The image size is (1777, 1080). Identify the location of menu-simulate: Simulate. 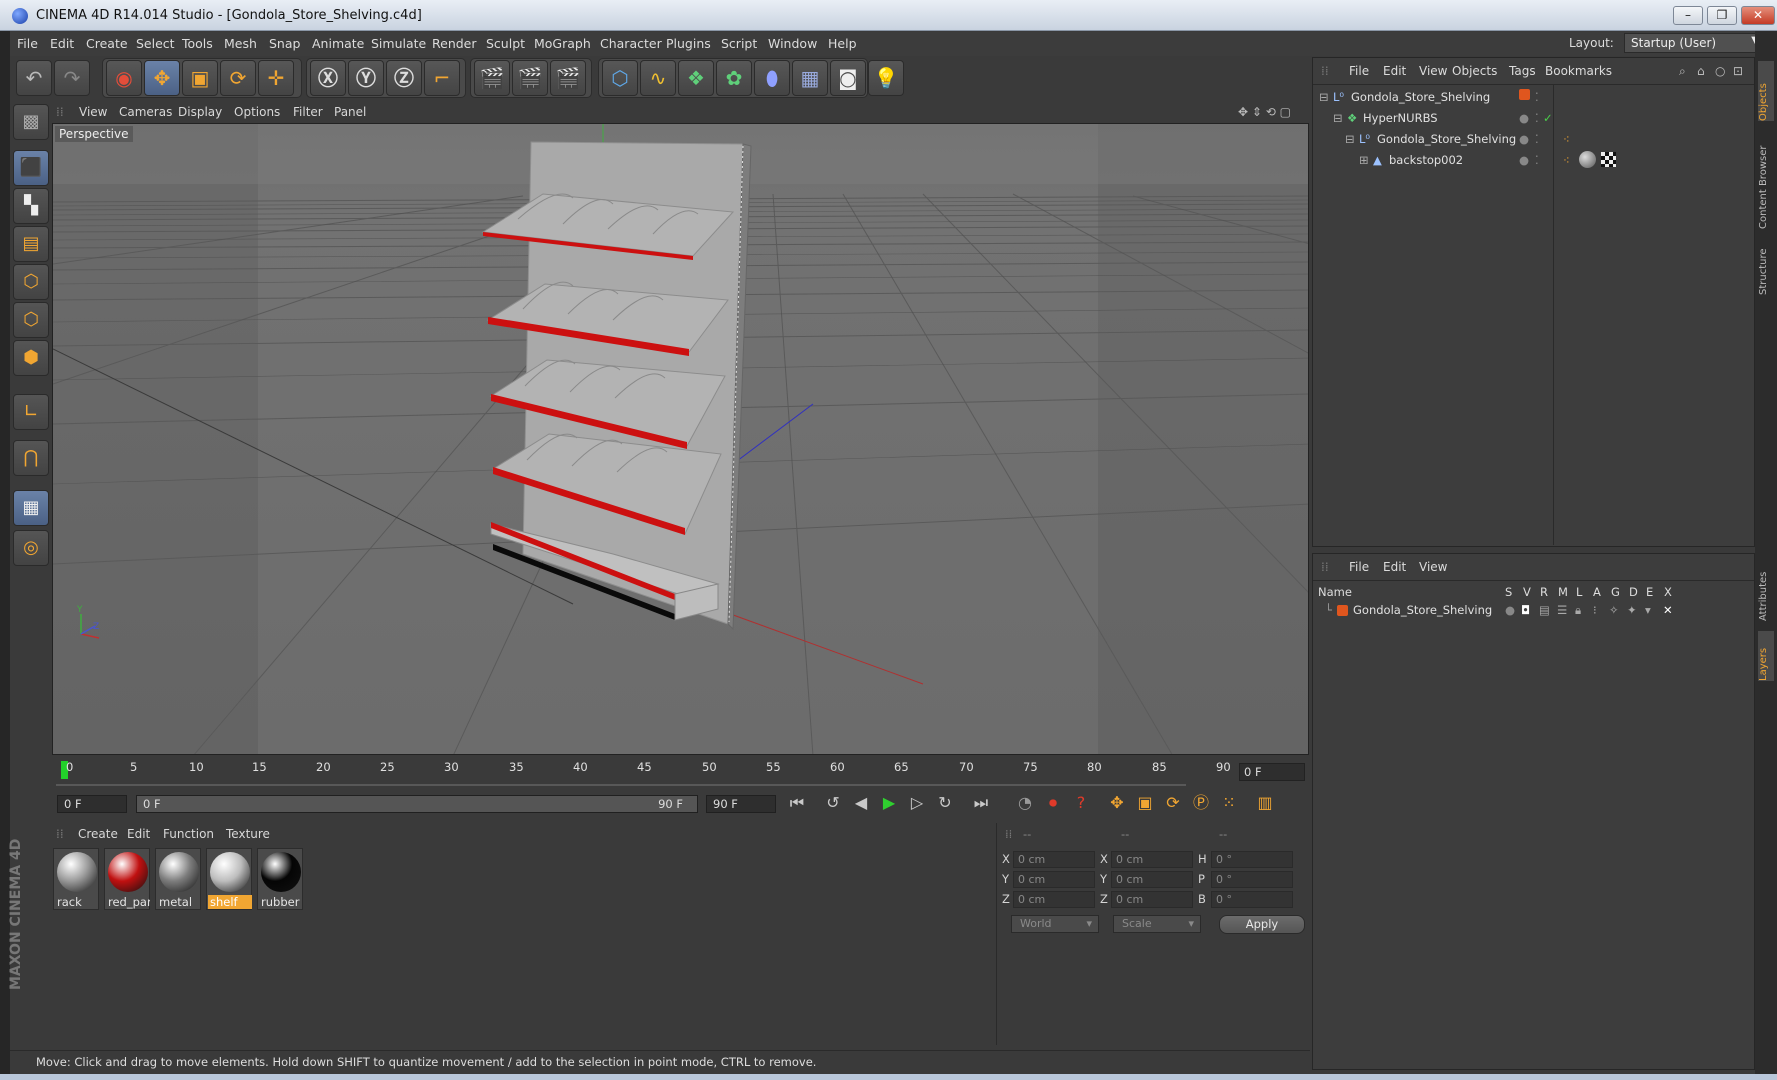
(398, 43).